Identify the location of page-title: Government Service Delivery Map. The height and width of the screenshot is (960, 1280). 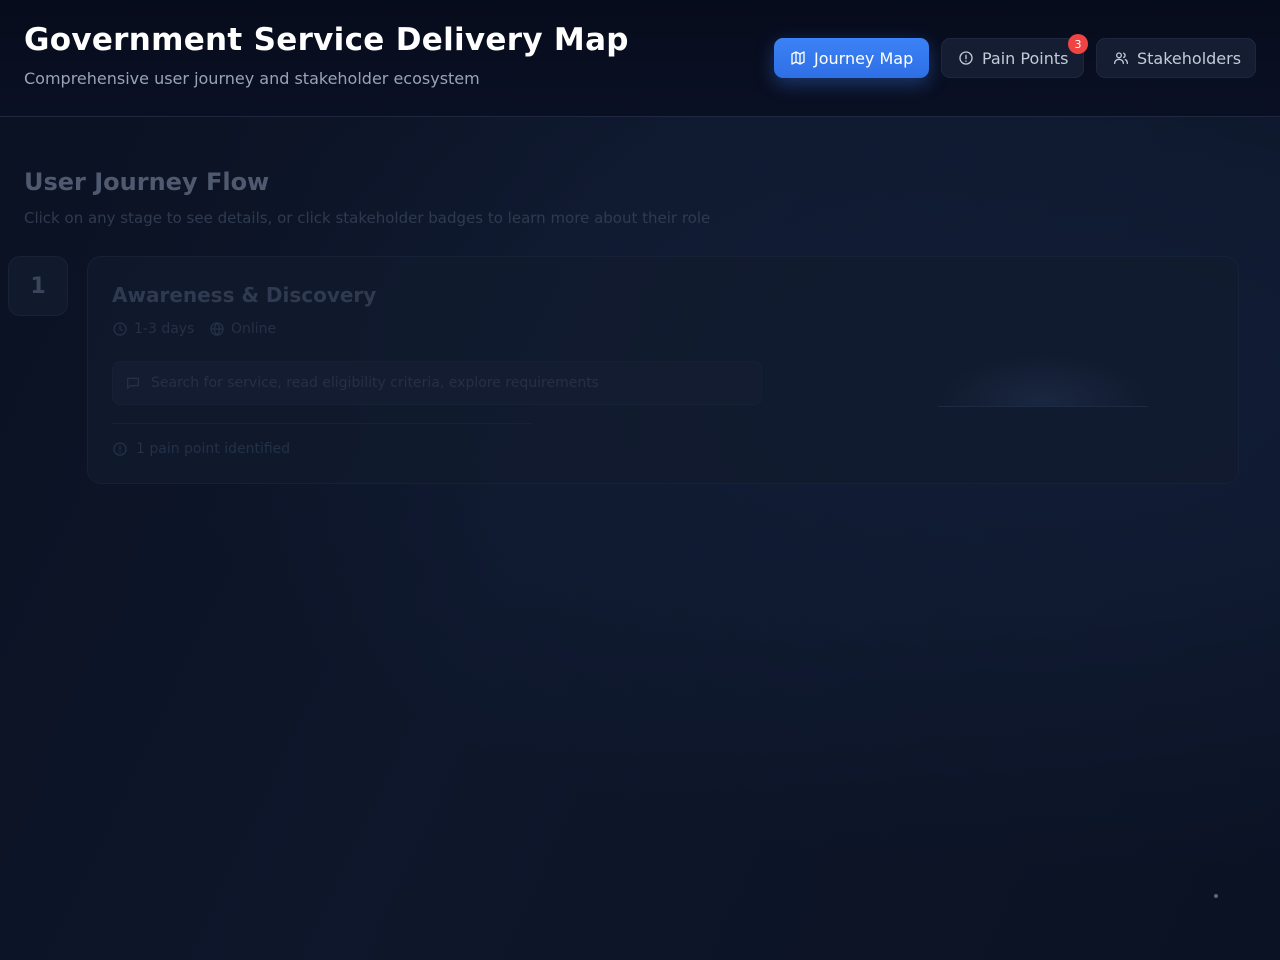
(326, 40).